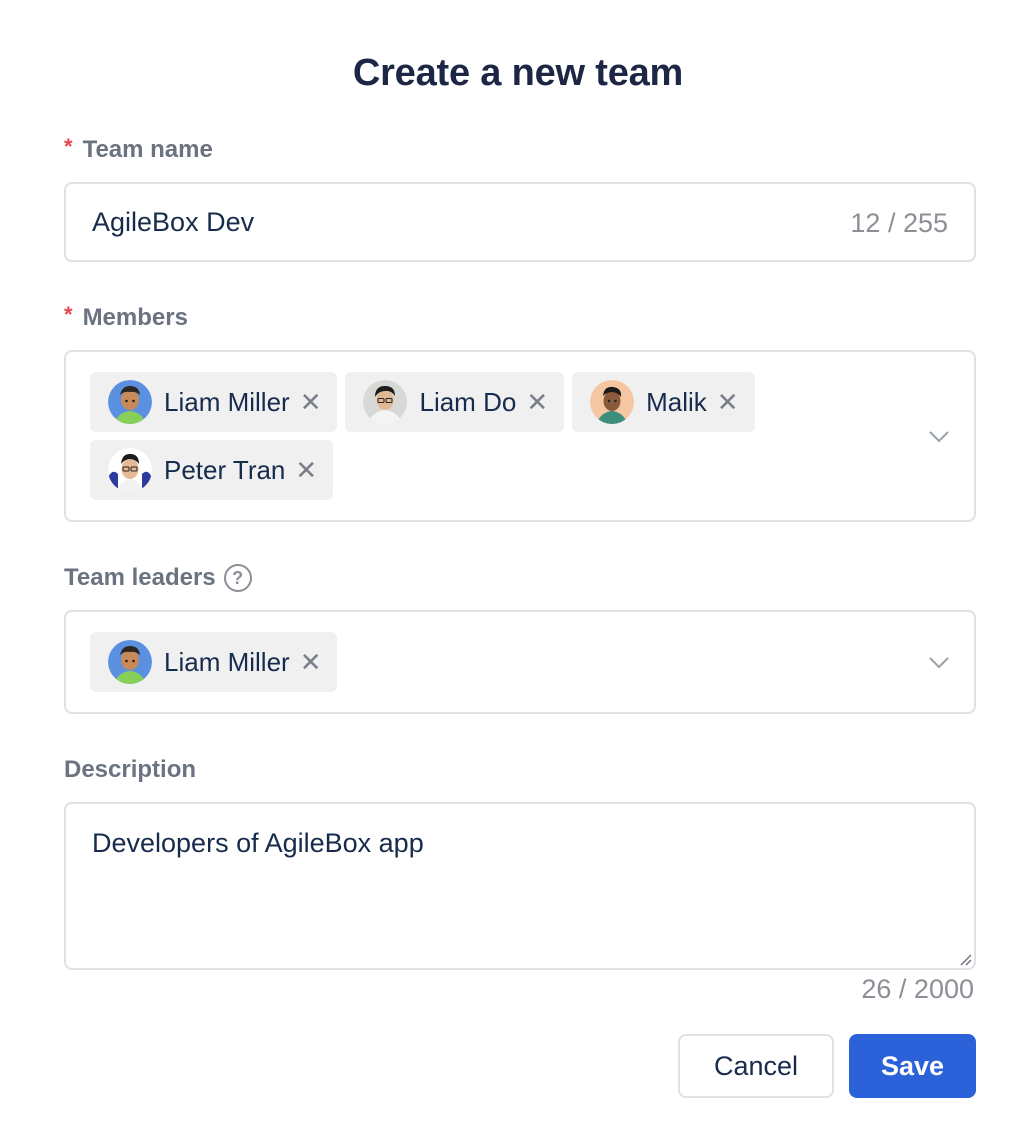  I want to click on team-leaders-label: Team leaders ?, so click(158, 578).